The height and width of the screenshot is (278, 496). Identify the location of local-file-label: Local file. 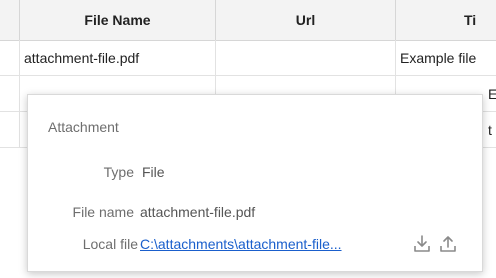
(110, 244).